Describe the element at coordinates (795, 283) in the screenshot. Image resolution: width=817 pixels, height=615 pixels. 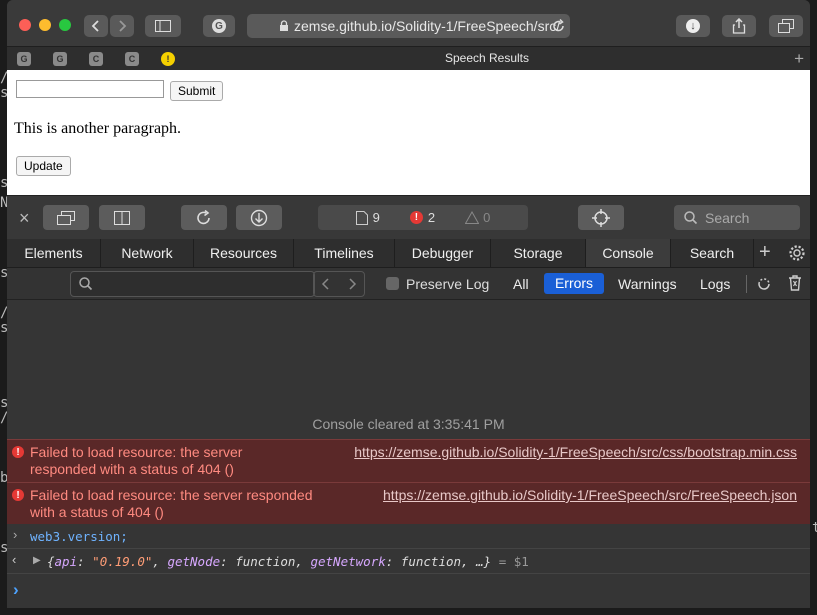
I see `trash-icon` at that location.